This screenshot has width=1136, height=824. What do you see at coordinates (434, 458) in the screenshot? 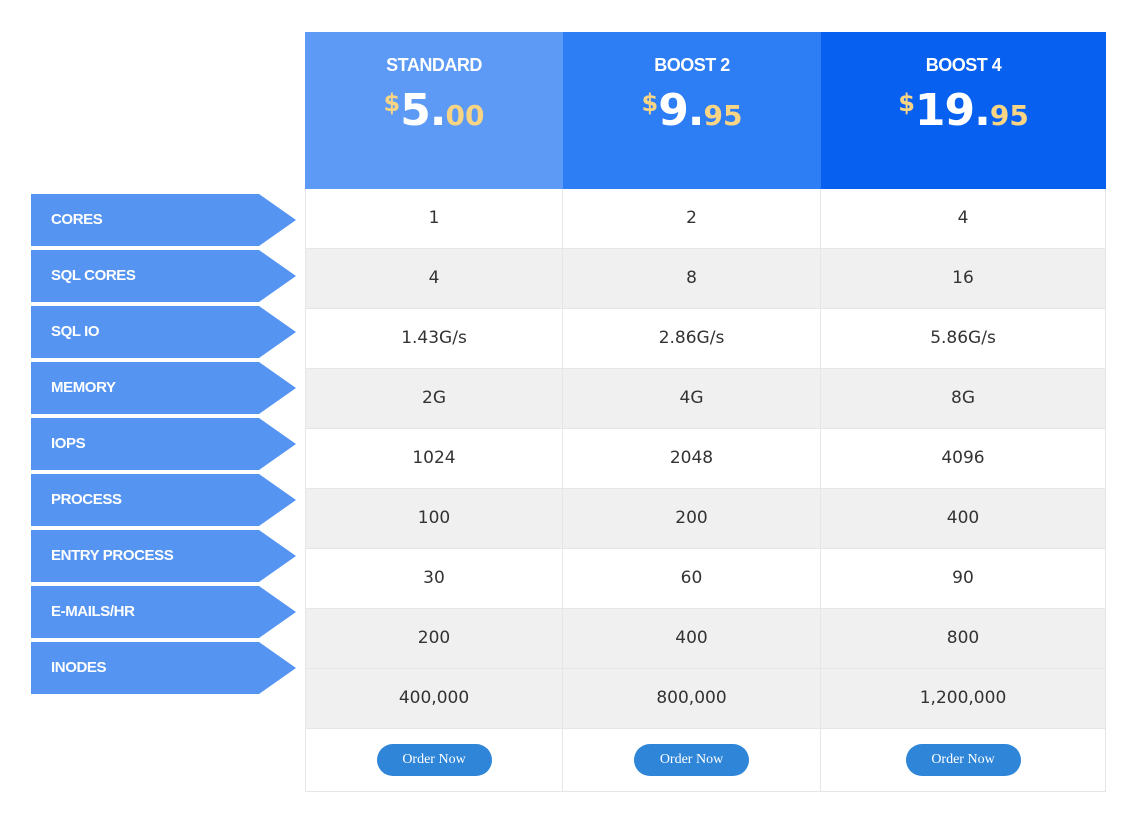
I see `table-cell: 1024` at bounding box center [434, 458].